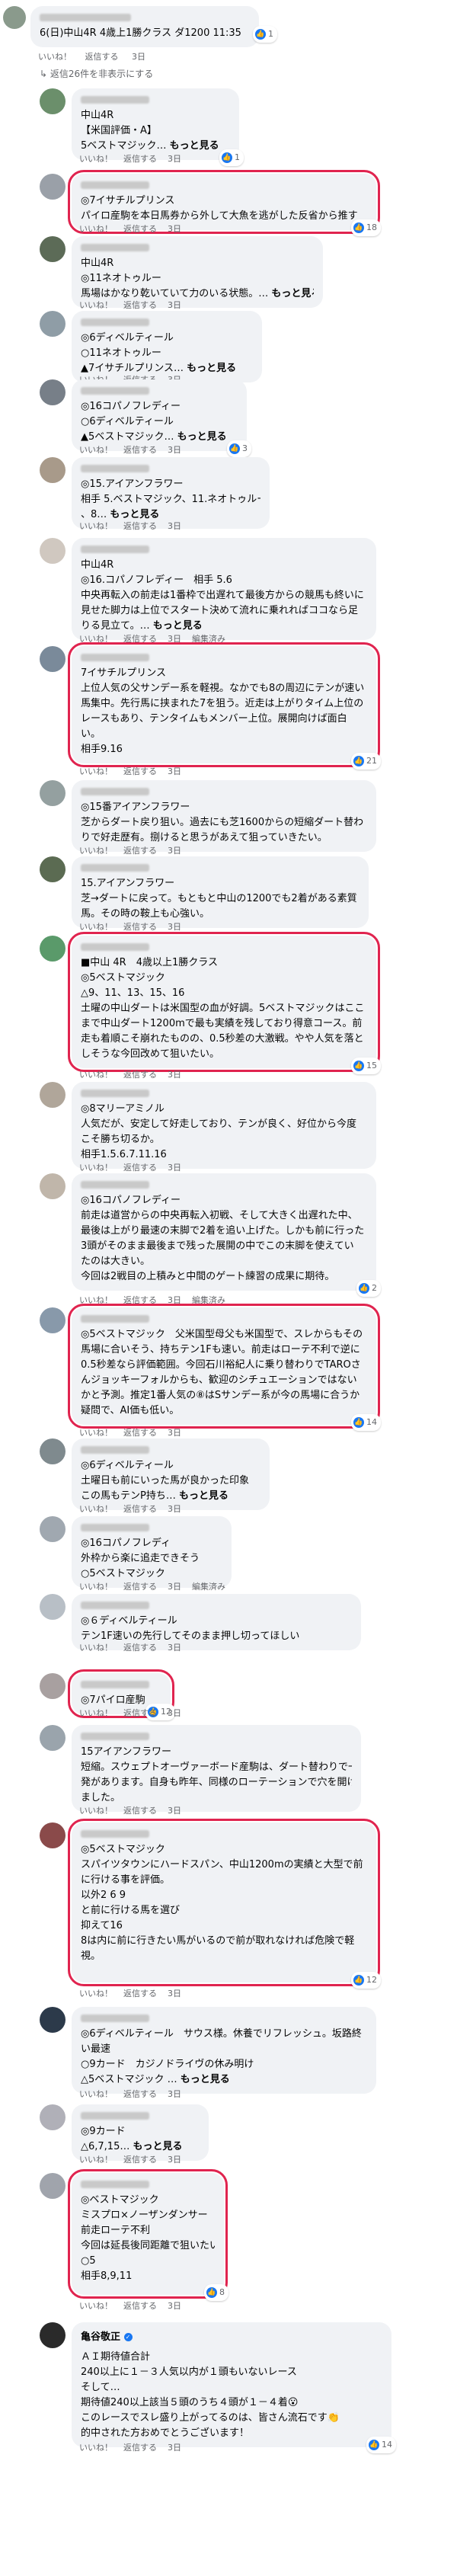 The image size is (457, 2576). What do you see at coordinates (96, 73) in the screenshot?
I see `hide-replies-toggle: ↳ 返信26件を非表示にする` at bounding box center [96, 73].